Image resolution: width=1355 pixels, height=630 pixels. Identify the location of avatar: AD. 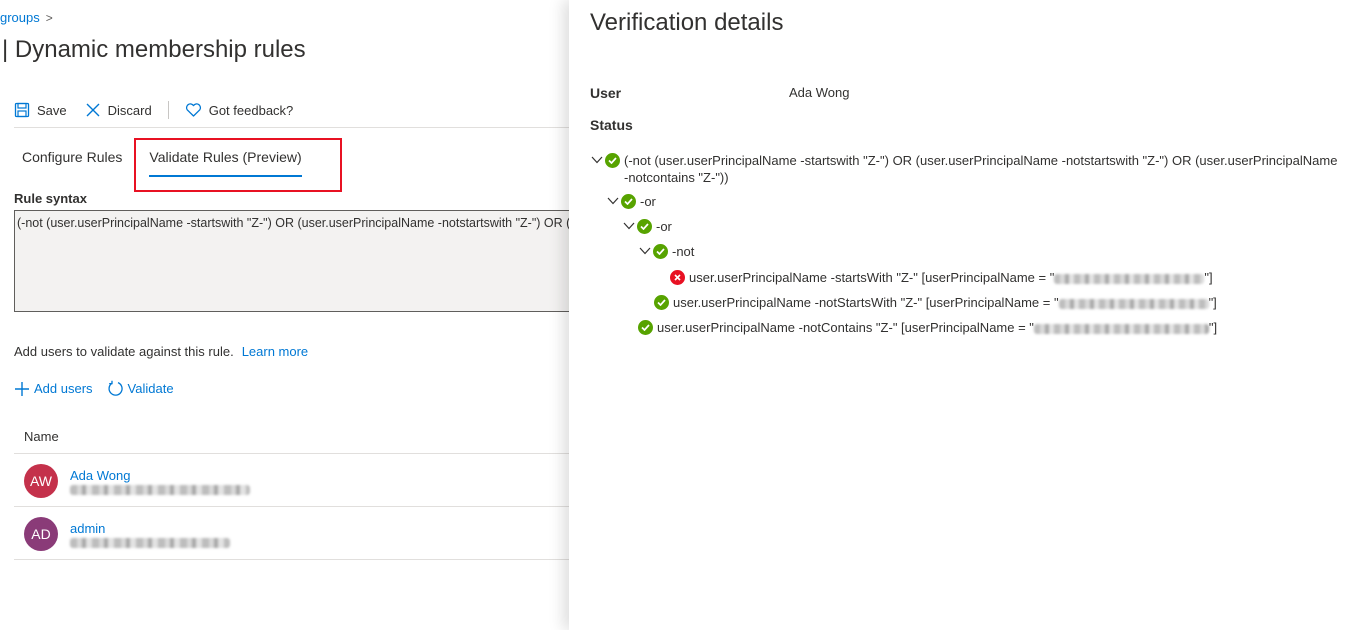
(41, 534).